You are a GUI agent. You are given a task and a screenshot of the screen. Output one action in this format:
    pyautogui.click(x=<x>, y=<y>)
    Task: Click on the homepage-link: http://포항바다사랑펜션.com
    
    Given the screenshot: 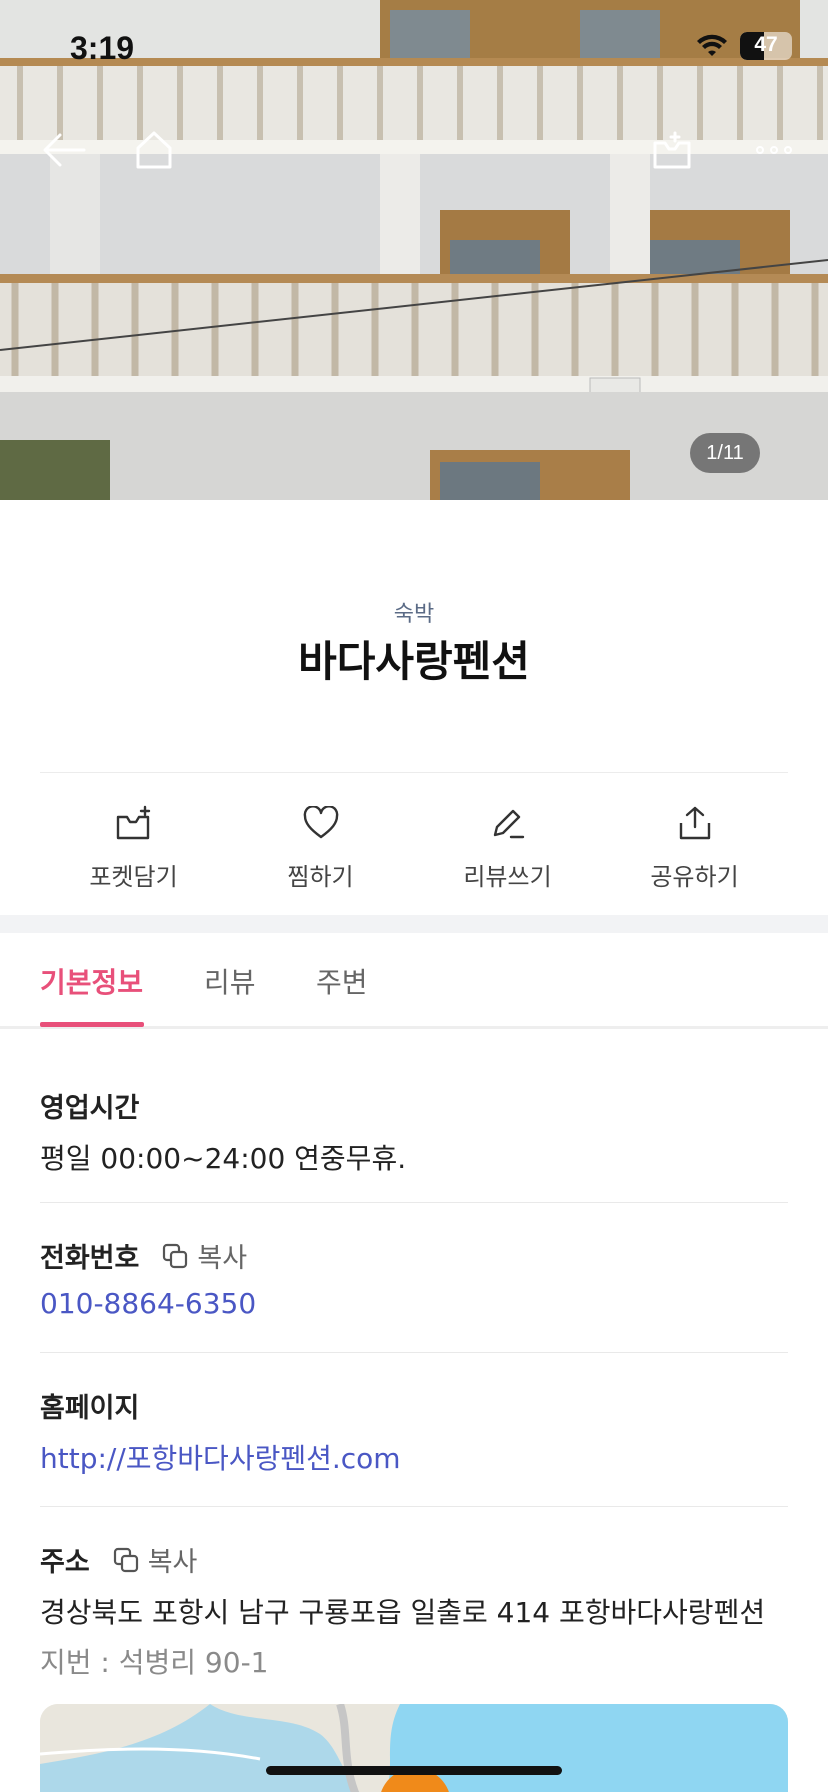 What is the action you would take?
    pyautogui.click(x=414, y=1457)
    